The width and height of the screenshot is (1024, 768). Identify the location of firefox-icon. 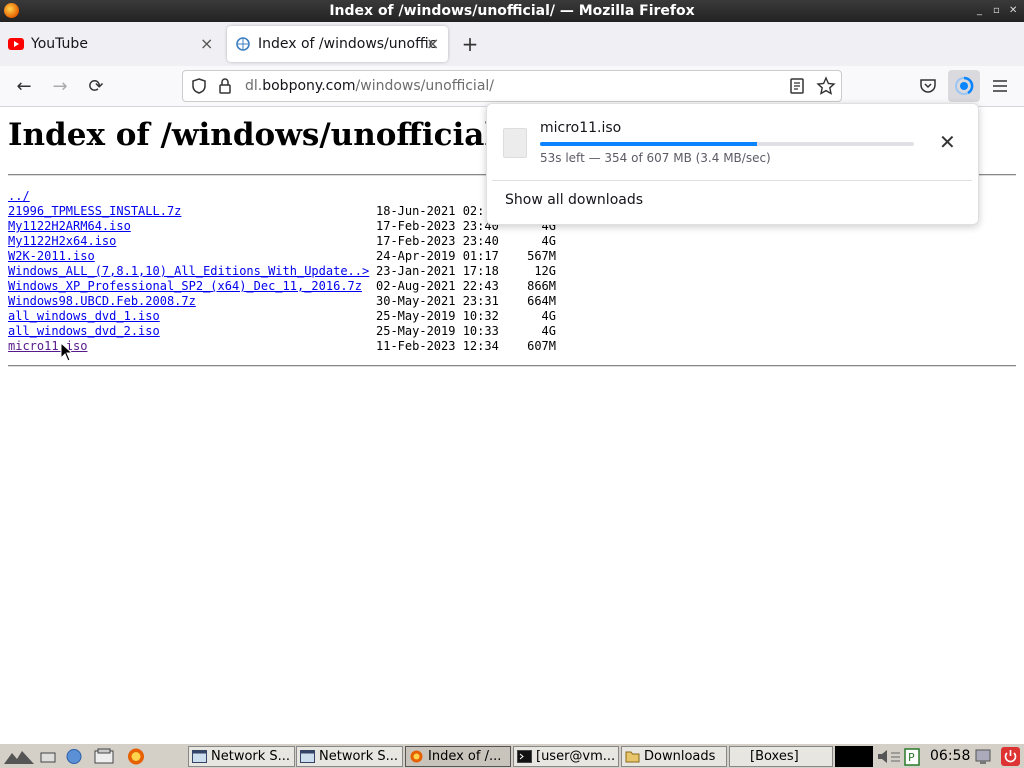
(416, 756).